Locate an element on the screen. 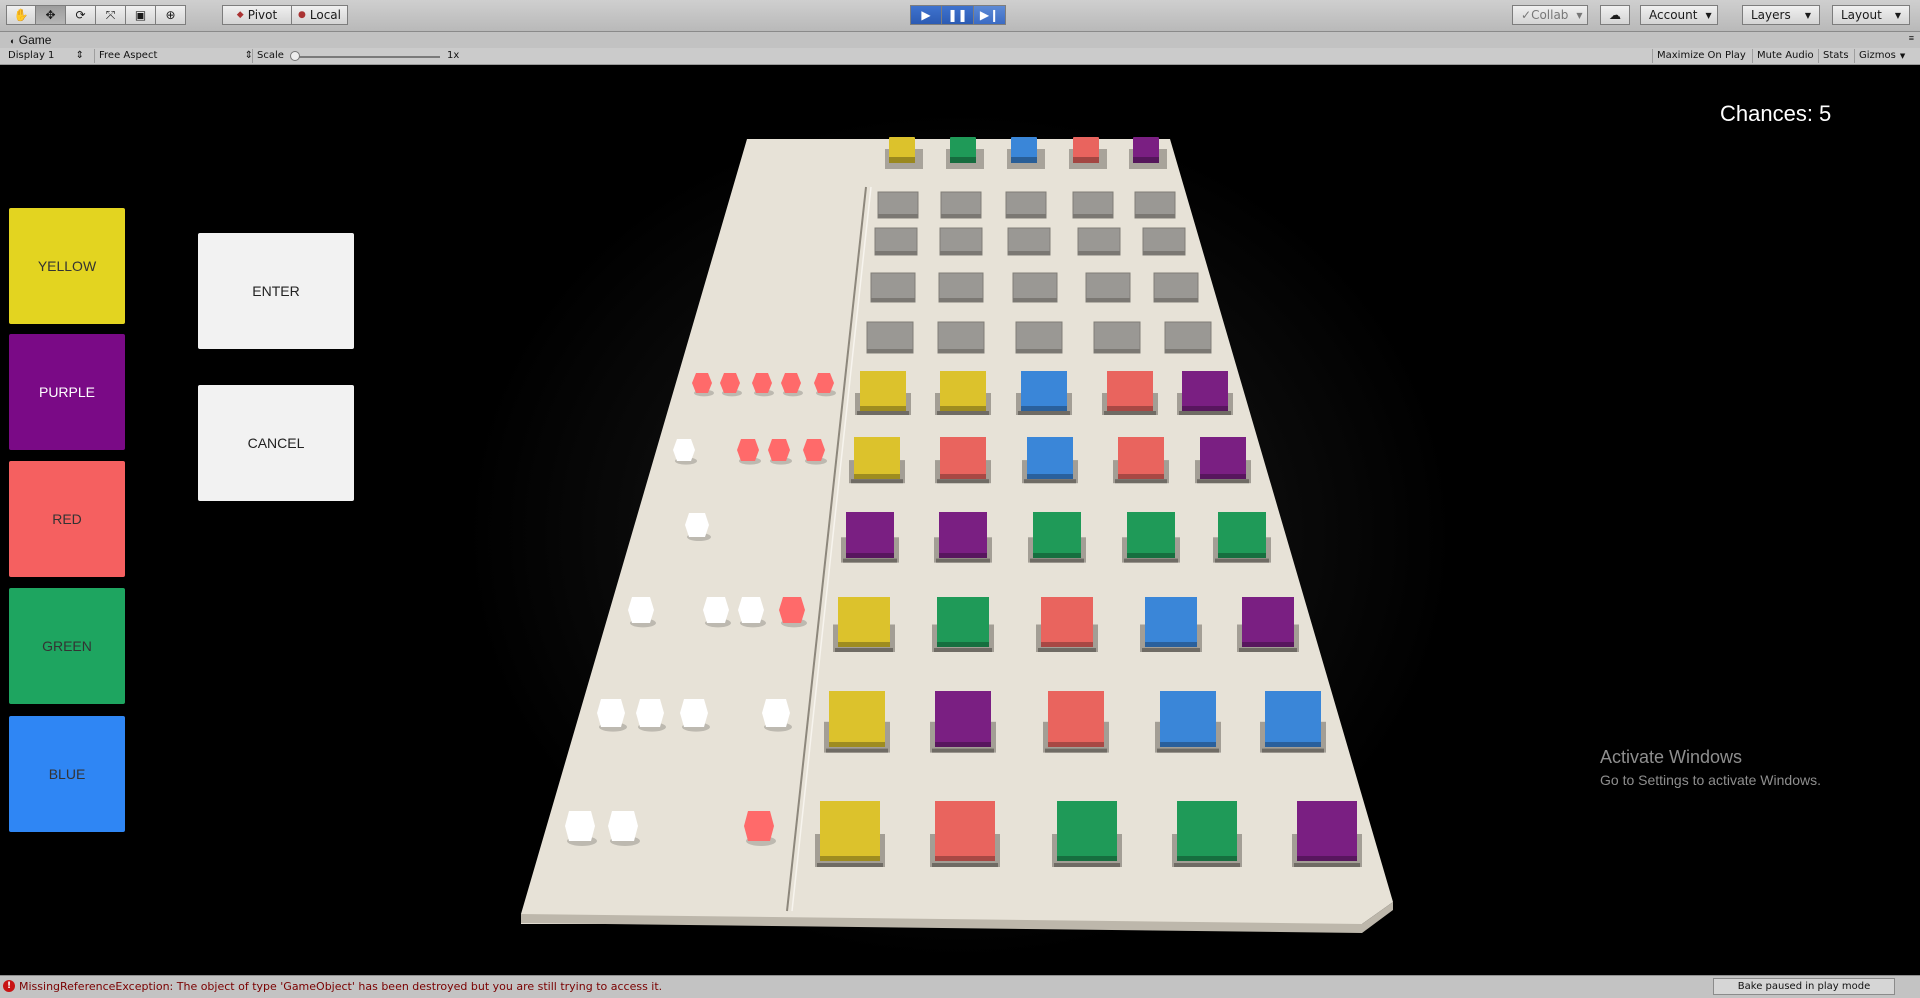  enter-label: ENTER is located at coordinates (276, 291).